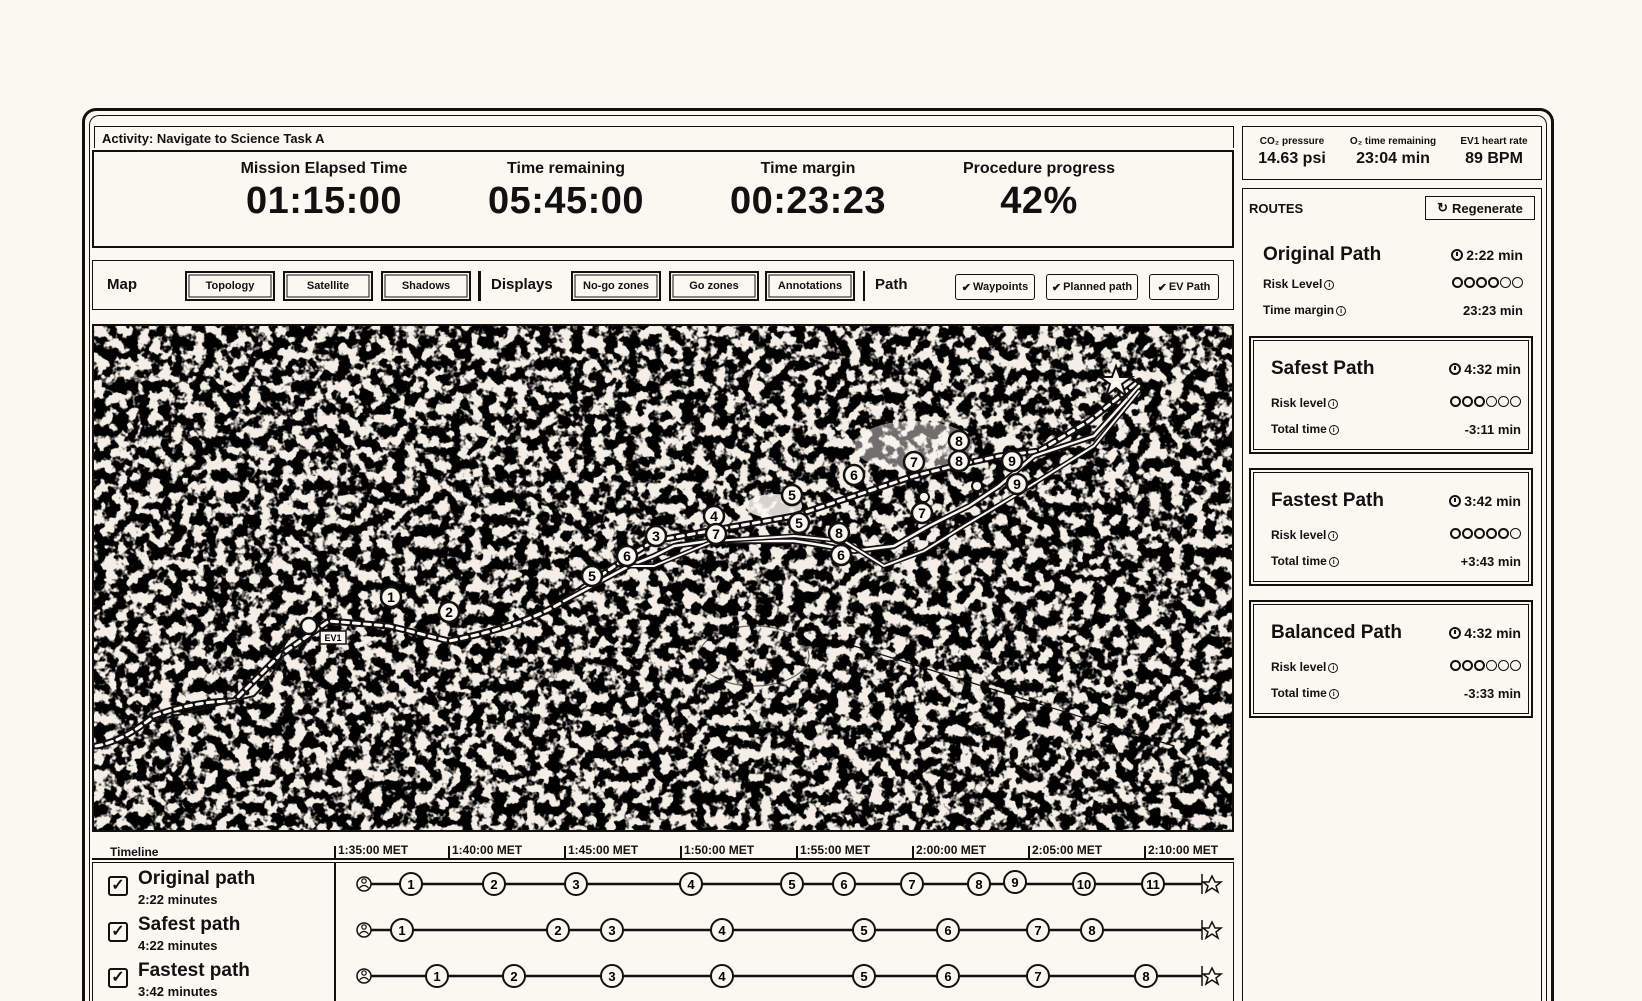 This screenshot has height=1001, width=1642. What do you see at coordinates (118, 978) in the screenshot?
I see `fastest-path-checkbox: ✓` at bounding box center [118, 978].